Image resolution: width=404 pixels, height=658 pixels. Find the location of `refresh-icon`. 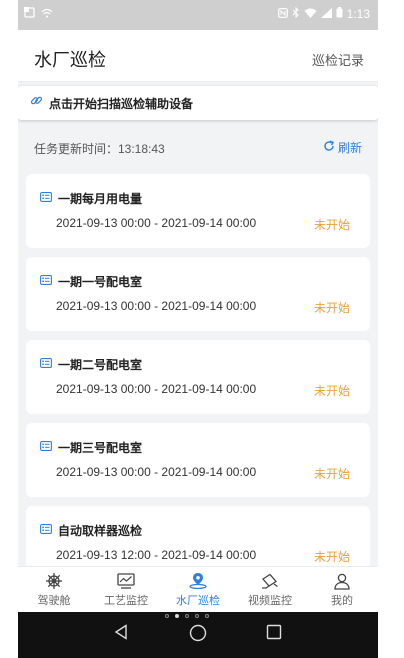

refresh-icon is located at coordinates (329, 147).